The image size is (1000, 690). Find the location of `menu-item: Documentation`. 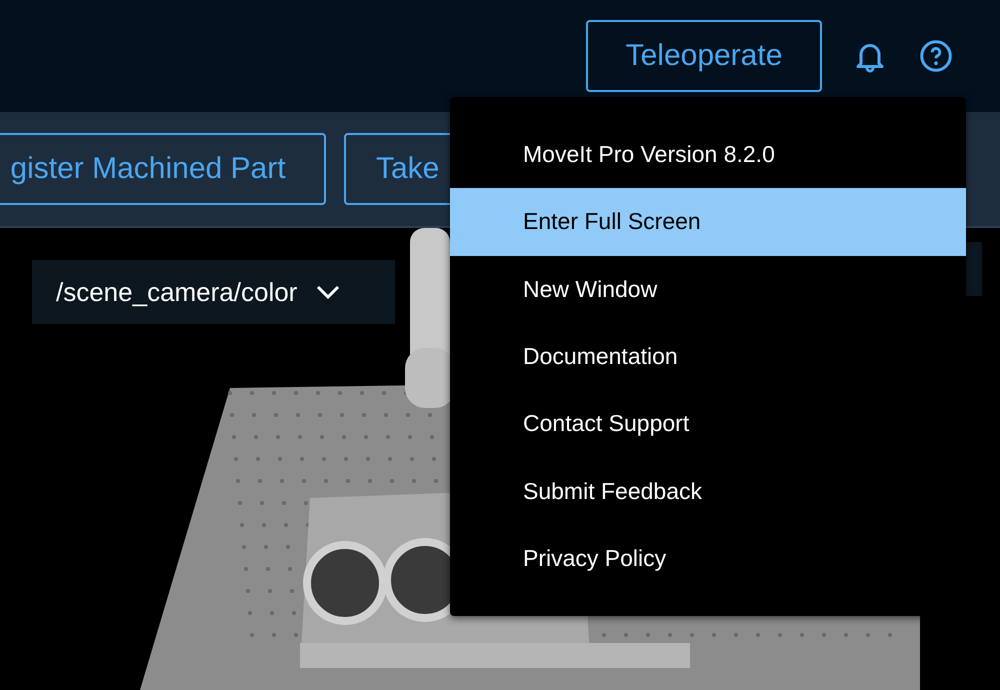

menu-item: Documentation is located at coordinates (708, 356).